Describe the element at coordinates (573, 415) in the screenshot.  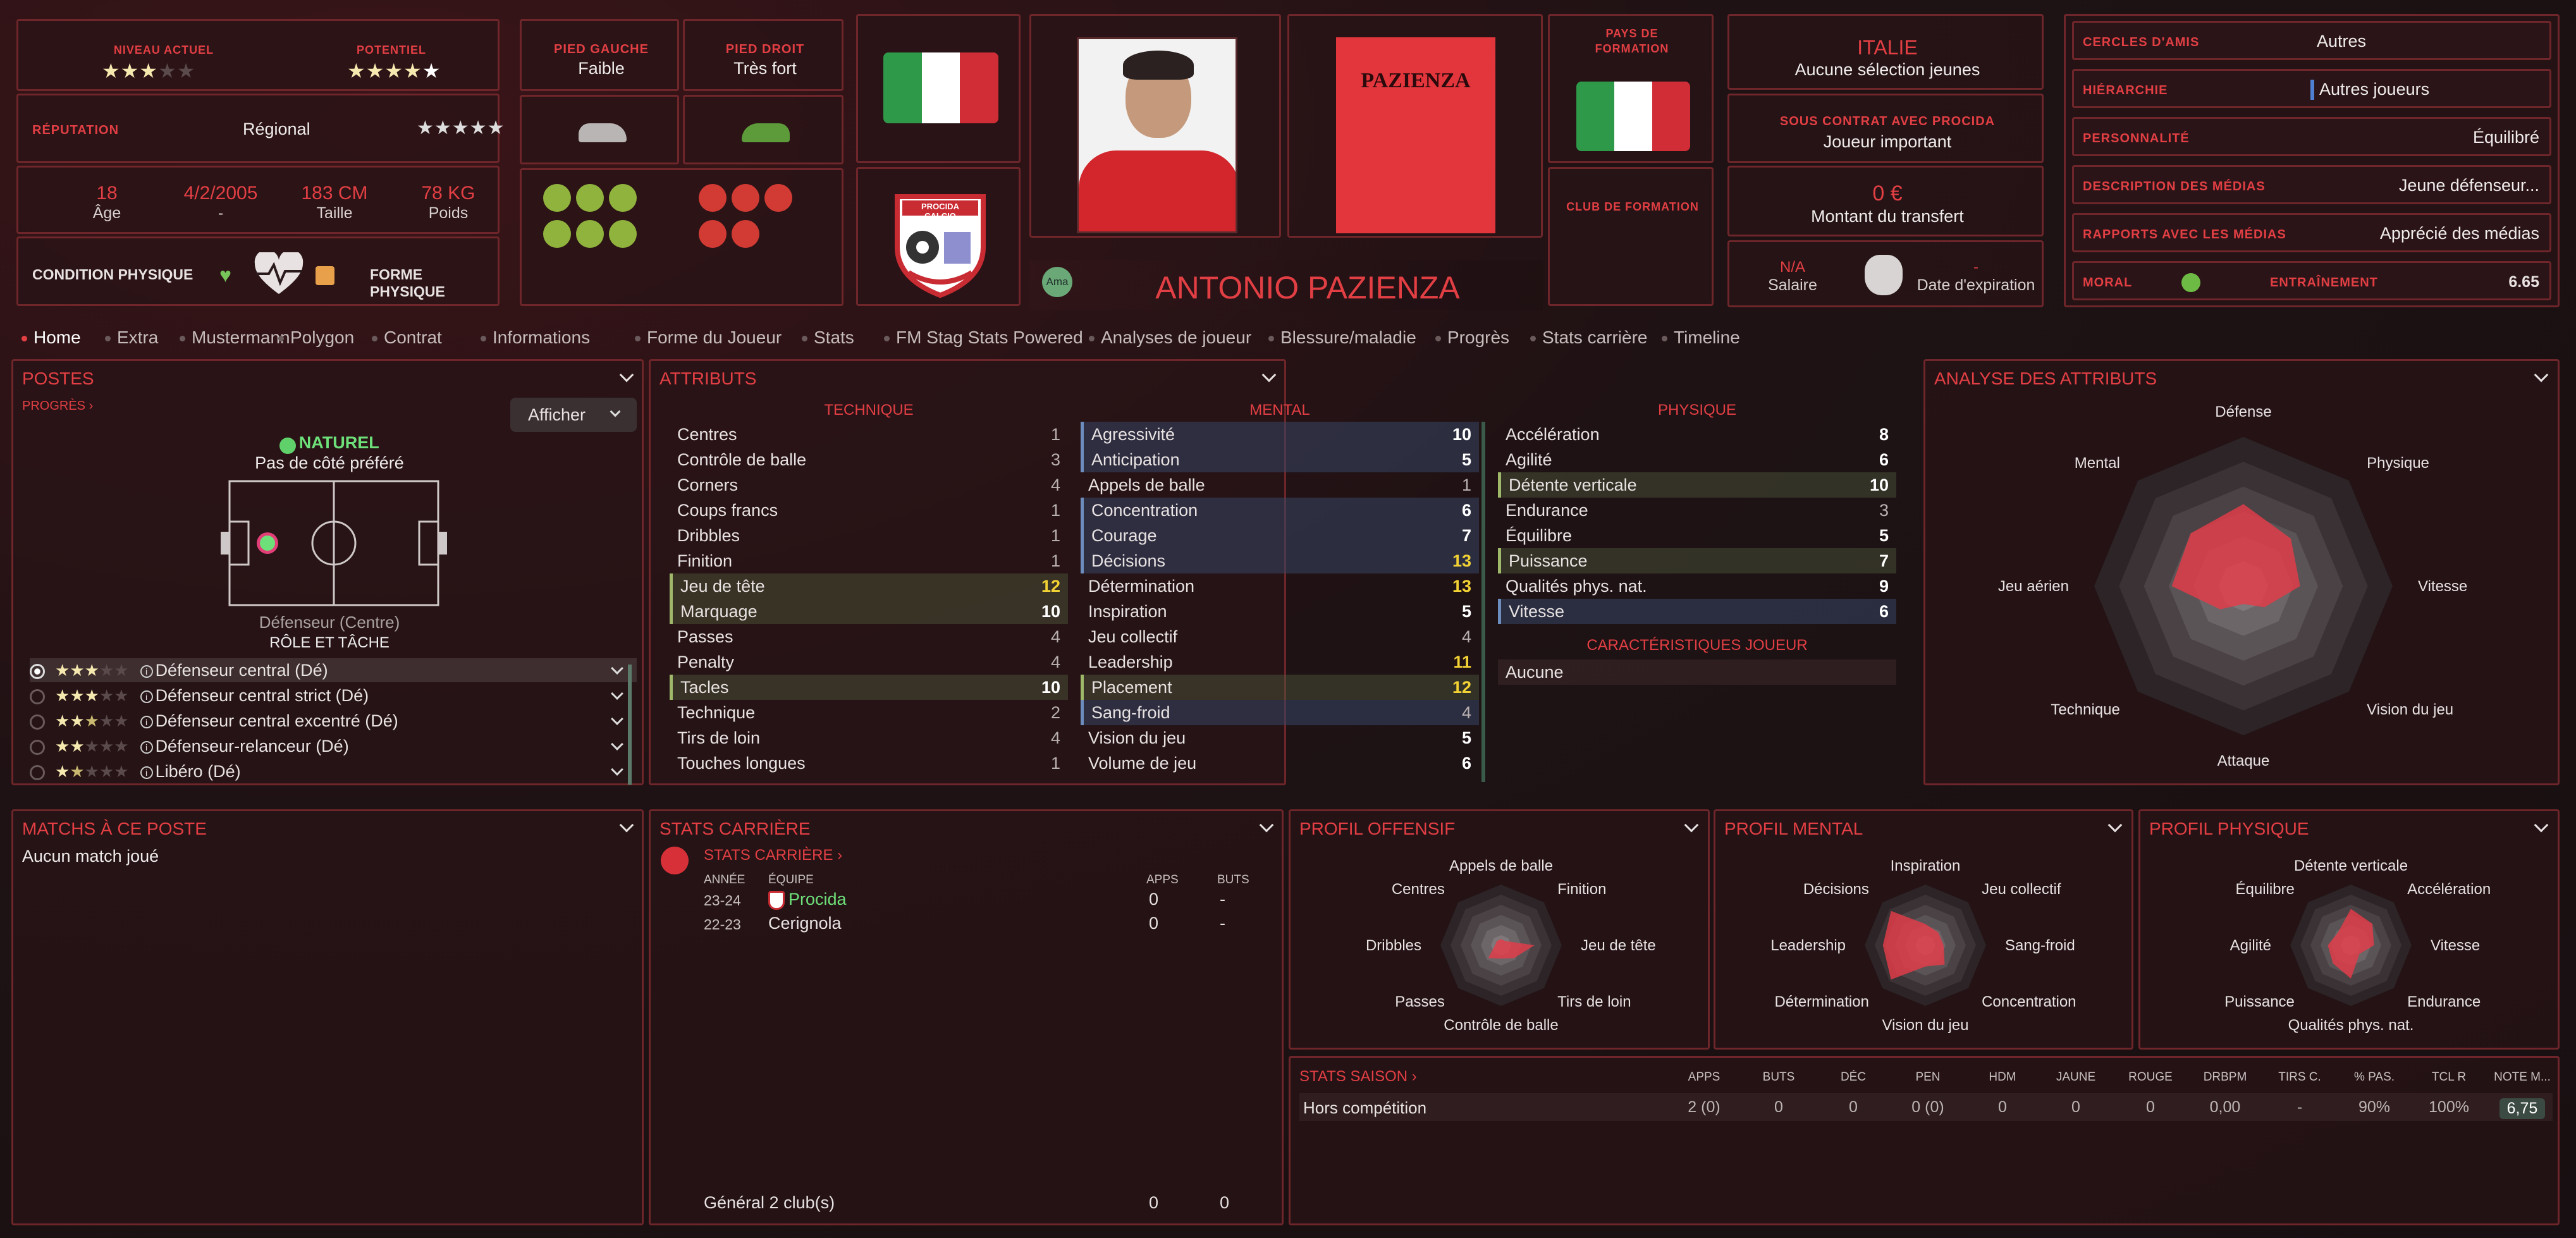
I see `afficher-dropdown: Afficher` at that location.